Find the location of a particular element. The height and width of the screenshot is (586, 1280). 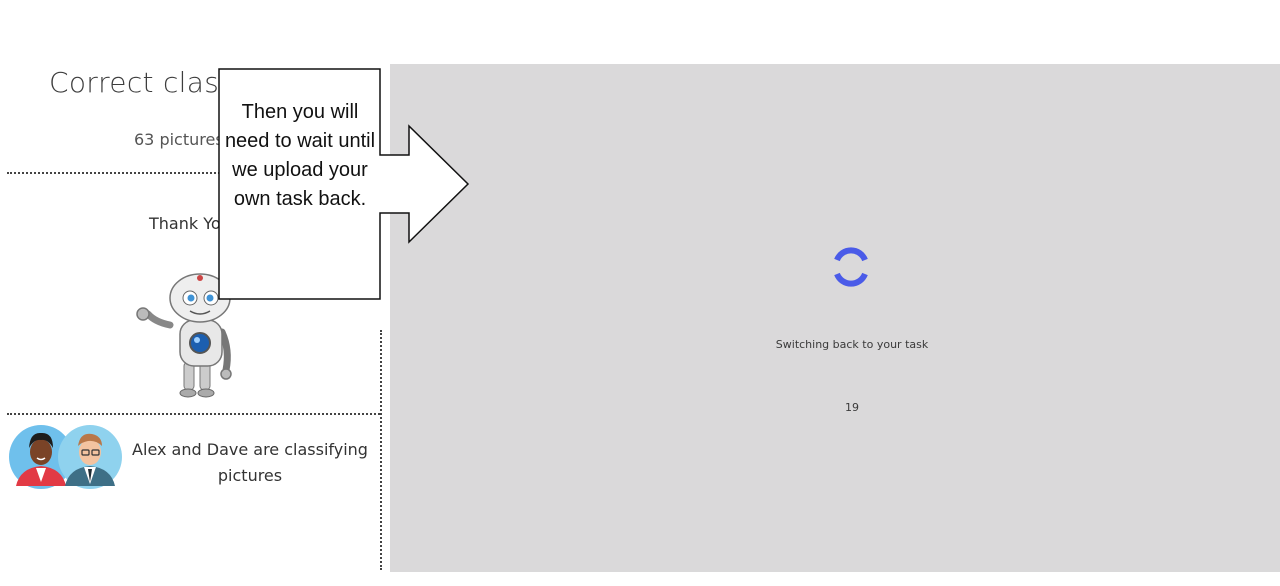

user-avatars-icon is located at coordinates (65, 457).